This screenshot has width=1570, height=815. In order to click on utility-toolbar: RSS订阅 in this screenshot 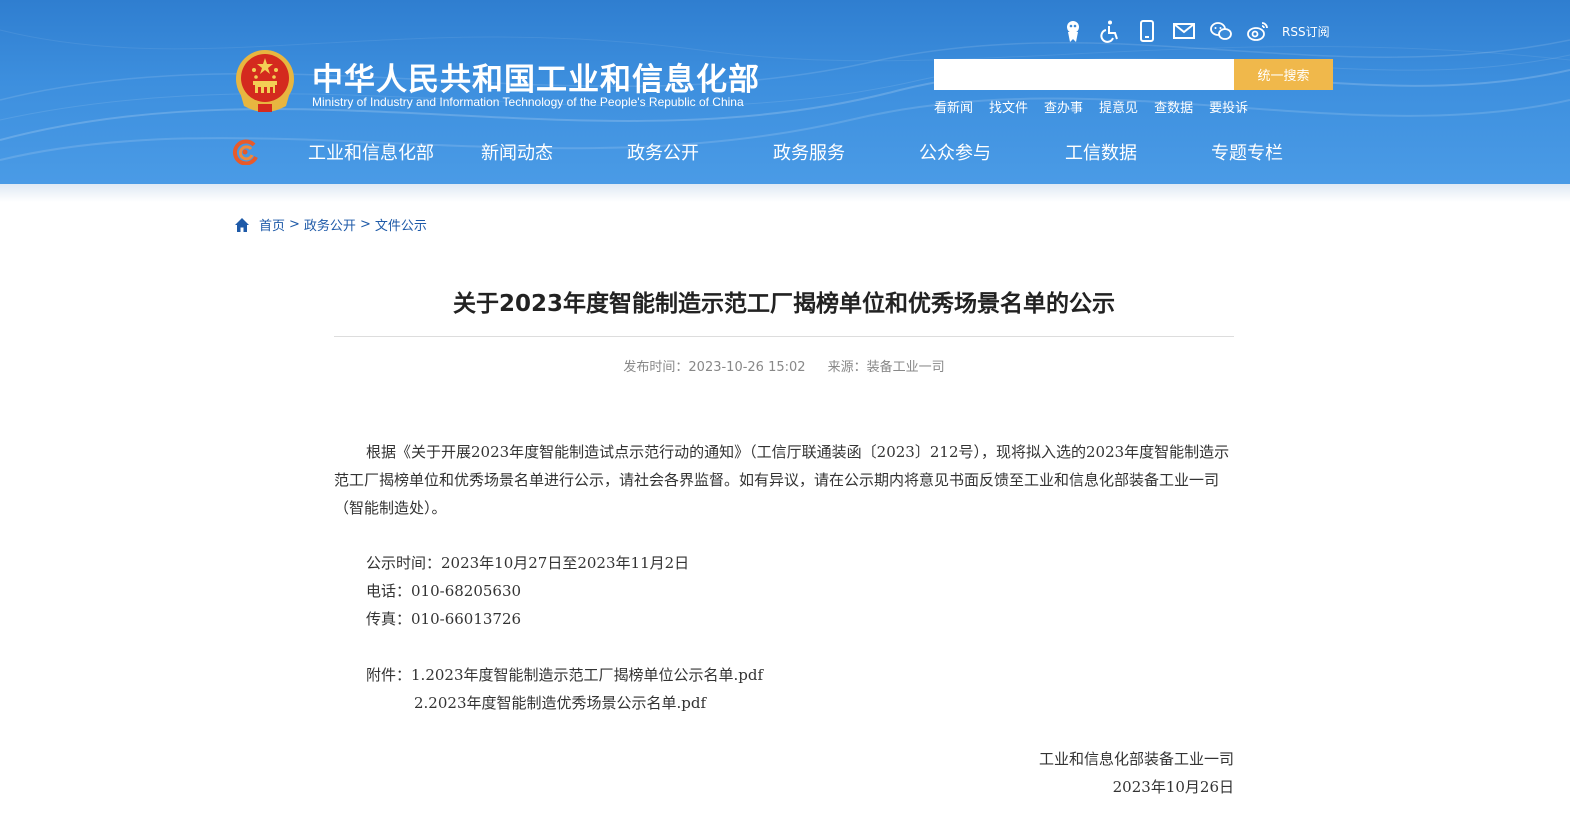, I will do `click(1195, 31)`.